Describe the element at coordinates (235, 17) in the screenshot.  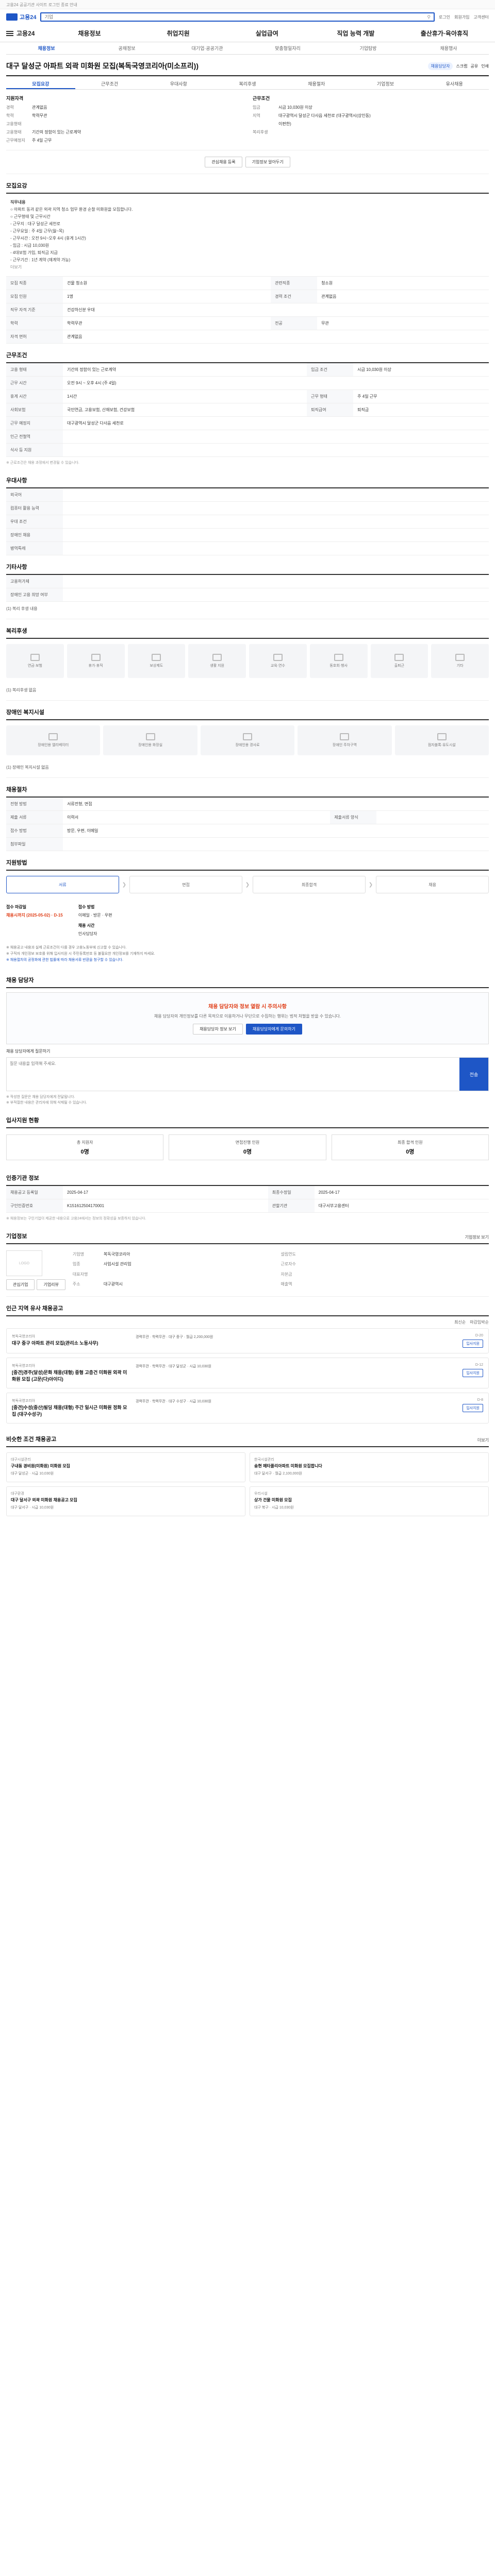
I see `search-input` at that location.